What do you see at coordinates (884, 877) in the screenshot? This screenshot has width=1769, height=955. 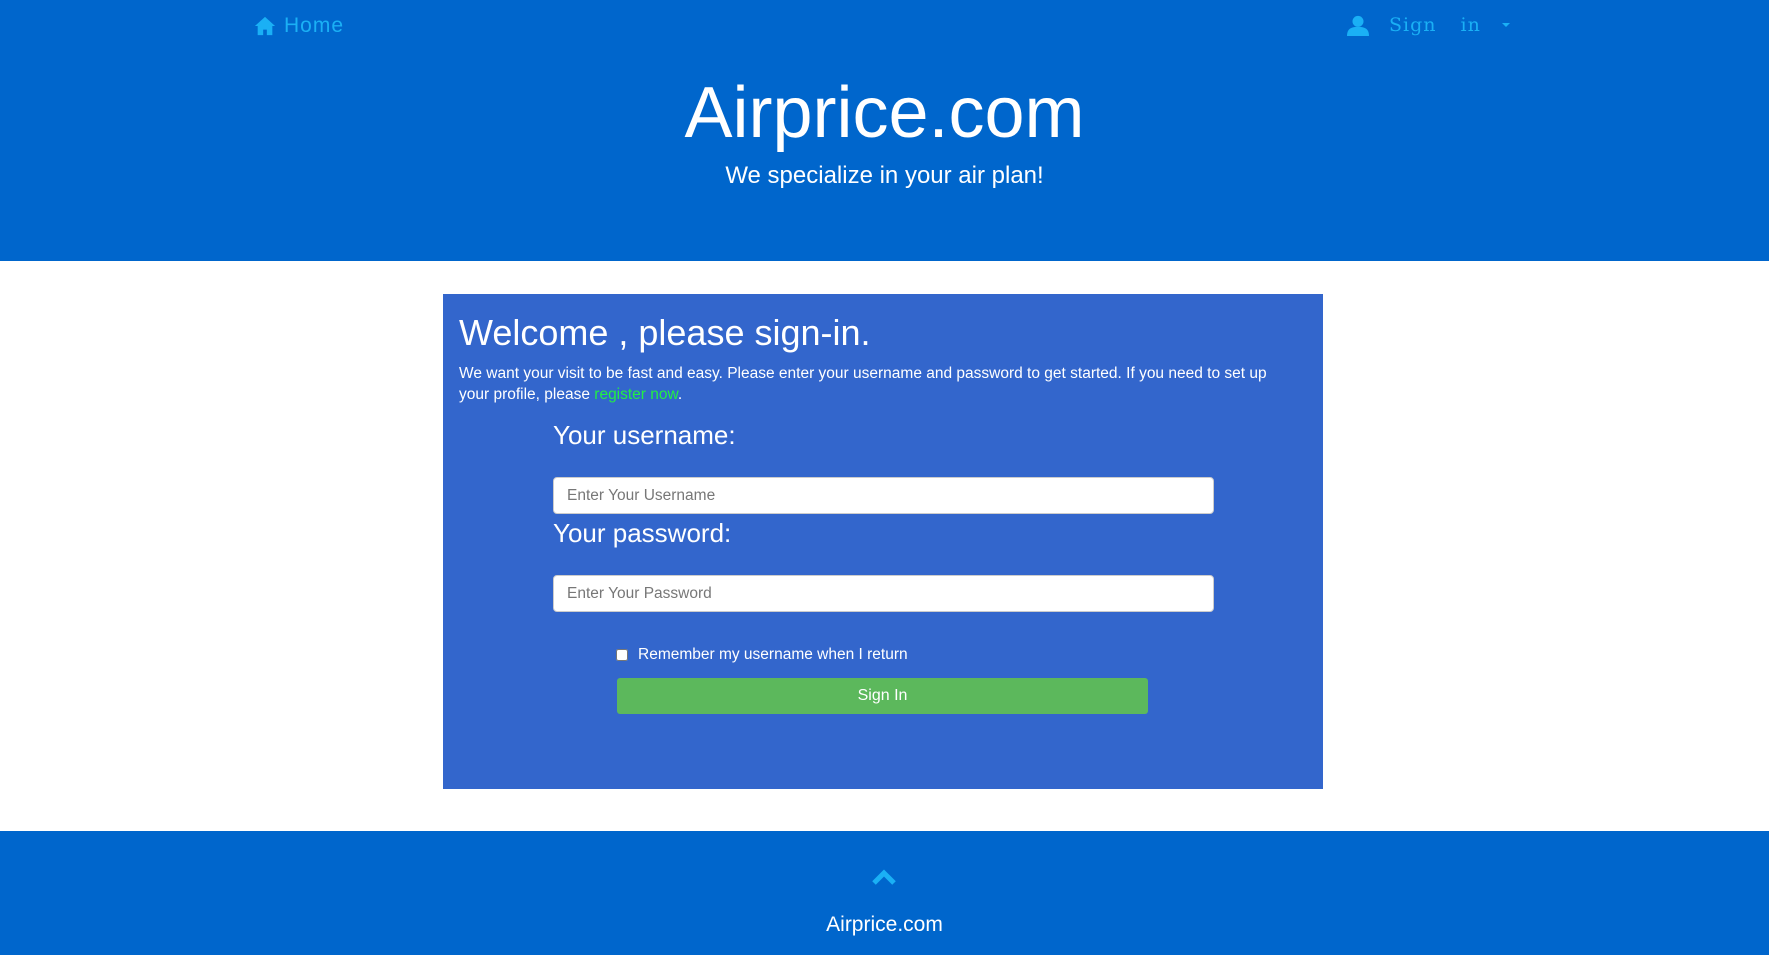 I see `chevron-up-icon` at bounding box center [884, 877].